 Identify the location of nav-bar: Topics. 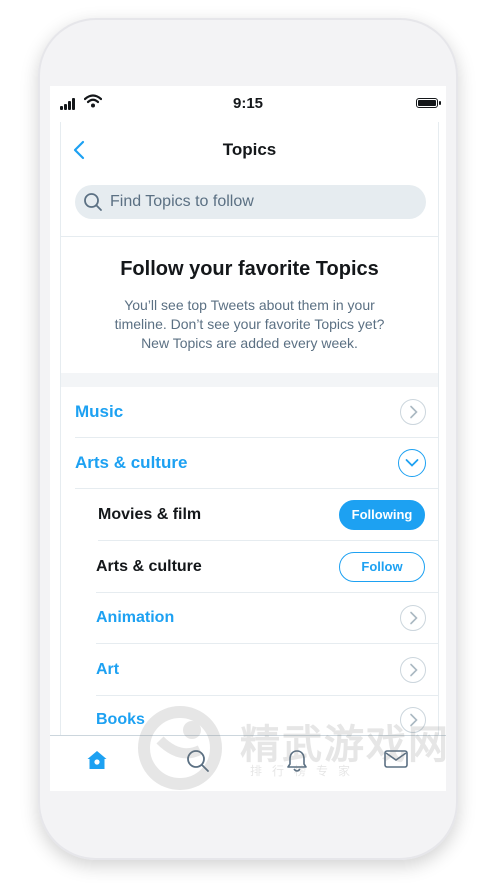
(249, 150).